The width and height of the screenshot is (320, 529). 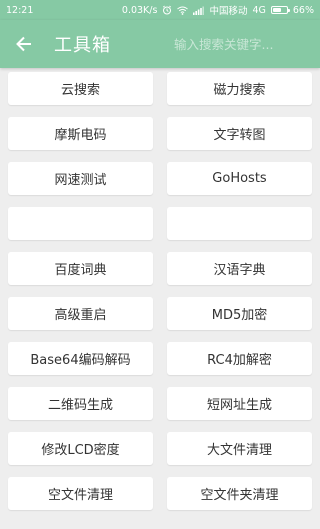 I want to click on tool-button: 汉语字典, so click(x=239, y=268).